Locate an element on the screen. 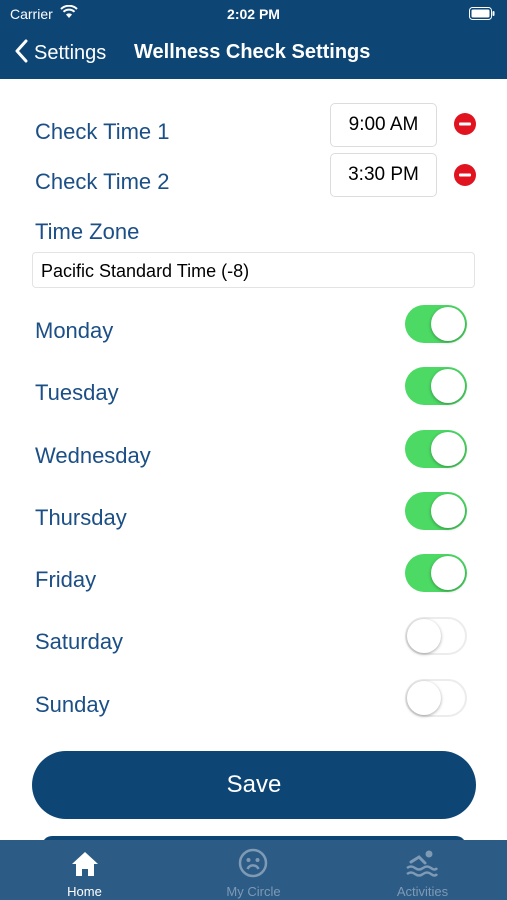 This screenshot has width=507, height=900. wednesday-toggle is located at coordinates (436, 449).